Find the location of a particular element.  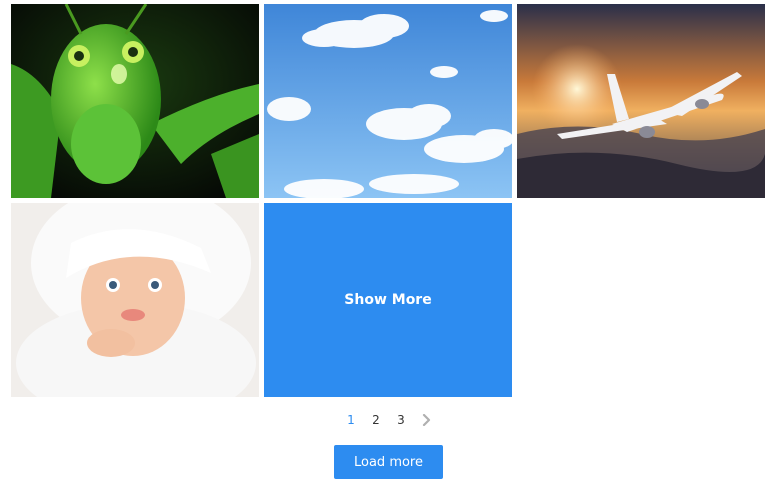

show-more-label: Show More is located at coordinates (388, 300).